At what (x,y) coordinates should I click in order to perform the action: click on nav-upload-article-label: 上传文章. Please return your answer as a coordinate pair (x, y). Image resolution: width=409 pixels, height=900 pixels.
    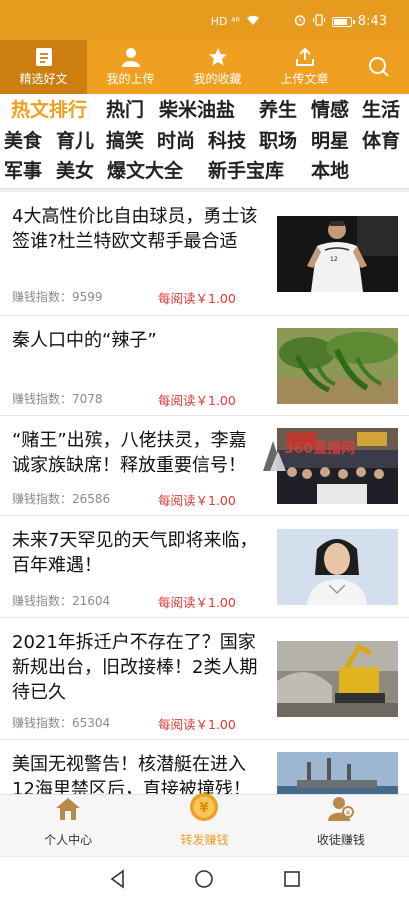
    Looking at the image, I should click on (304, 79).